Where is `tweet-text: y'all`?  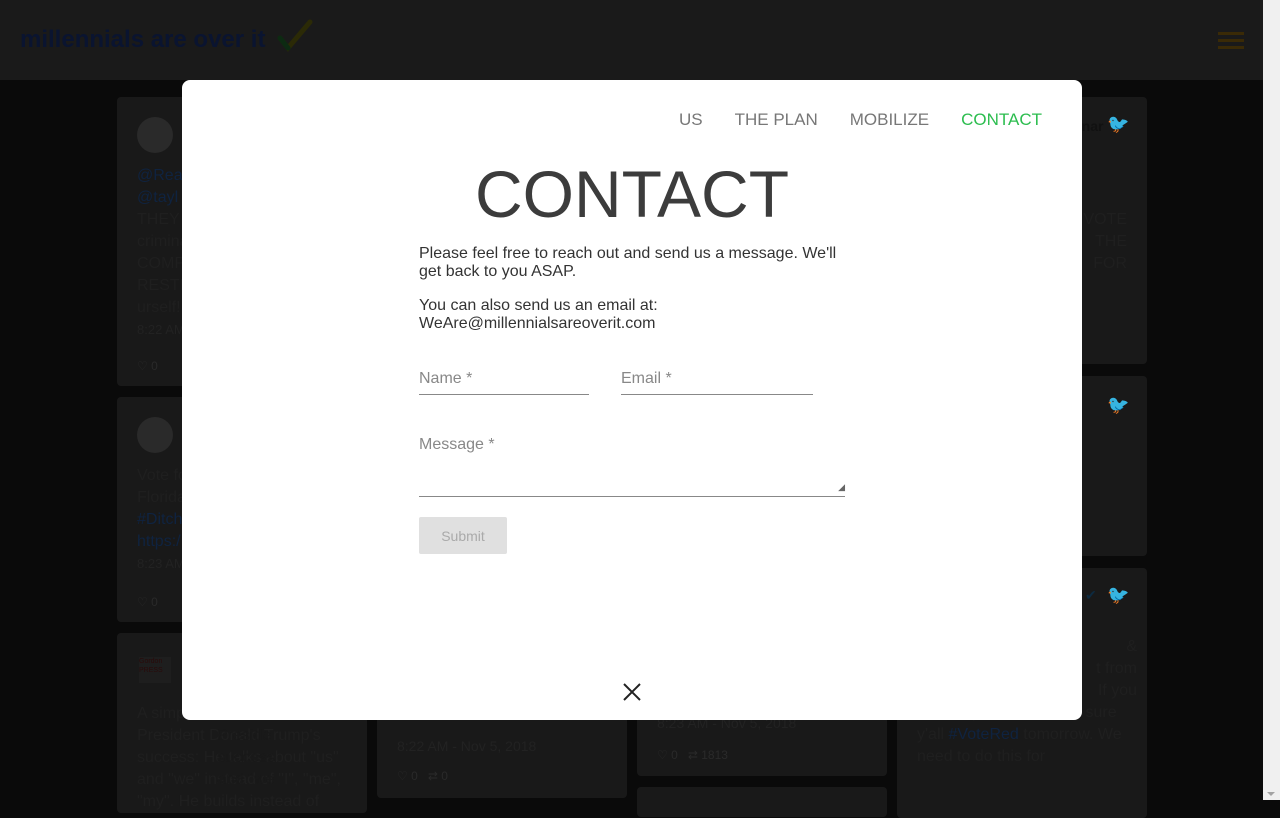 tweet-text: y'all is located at coordinates (933, 734).